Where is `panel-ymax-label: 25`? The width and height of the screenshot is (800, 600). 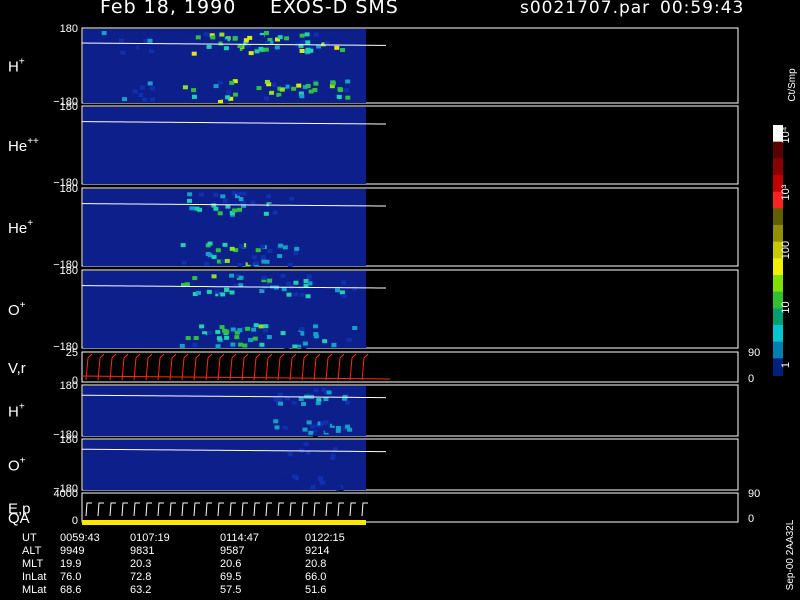 panel-ymax-label: 25 is located at coordinates (72, 353).